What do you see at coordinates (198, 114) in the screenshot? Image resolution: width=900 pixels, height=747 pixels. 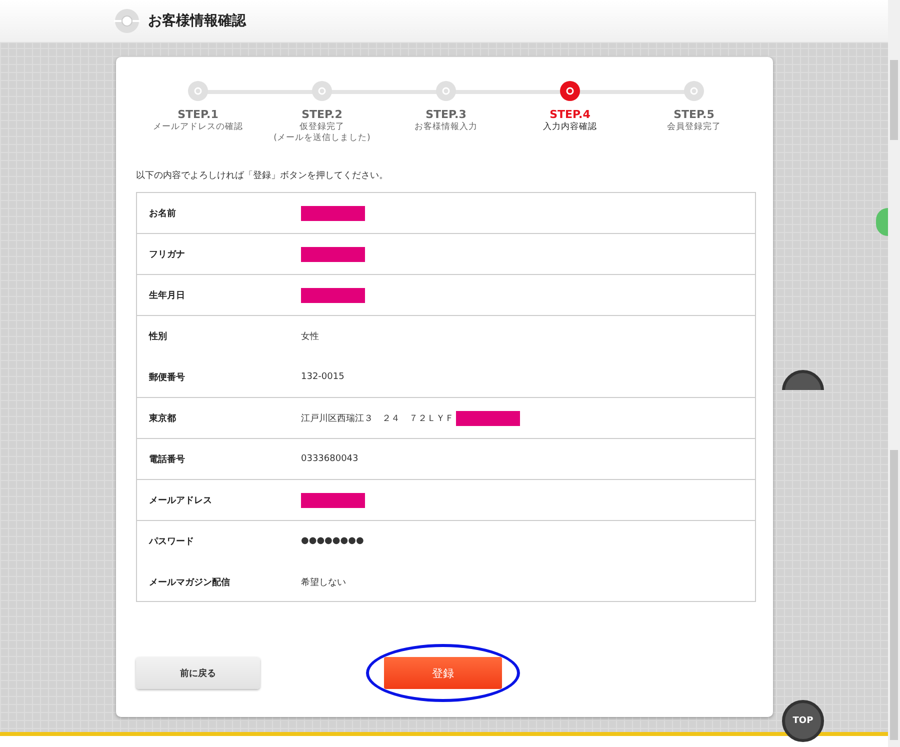 I see `step-label: STEP.1` at bounding box center [198, 114].